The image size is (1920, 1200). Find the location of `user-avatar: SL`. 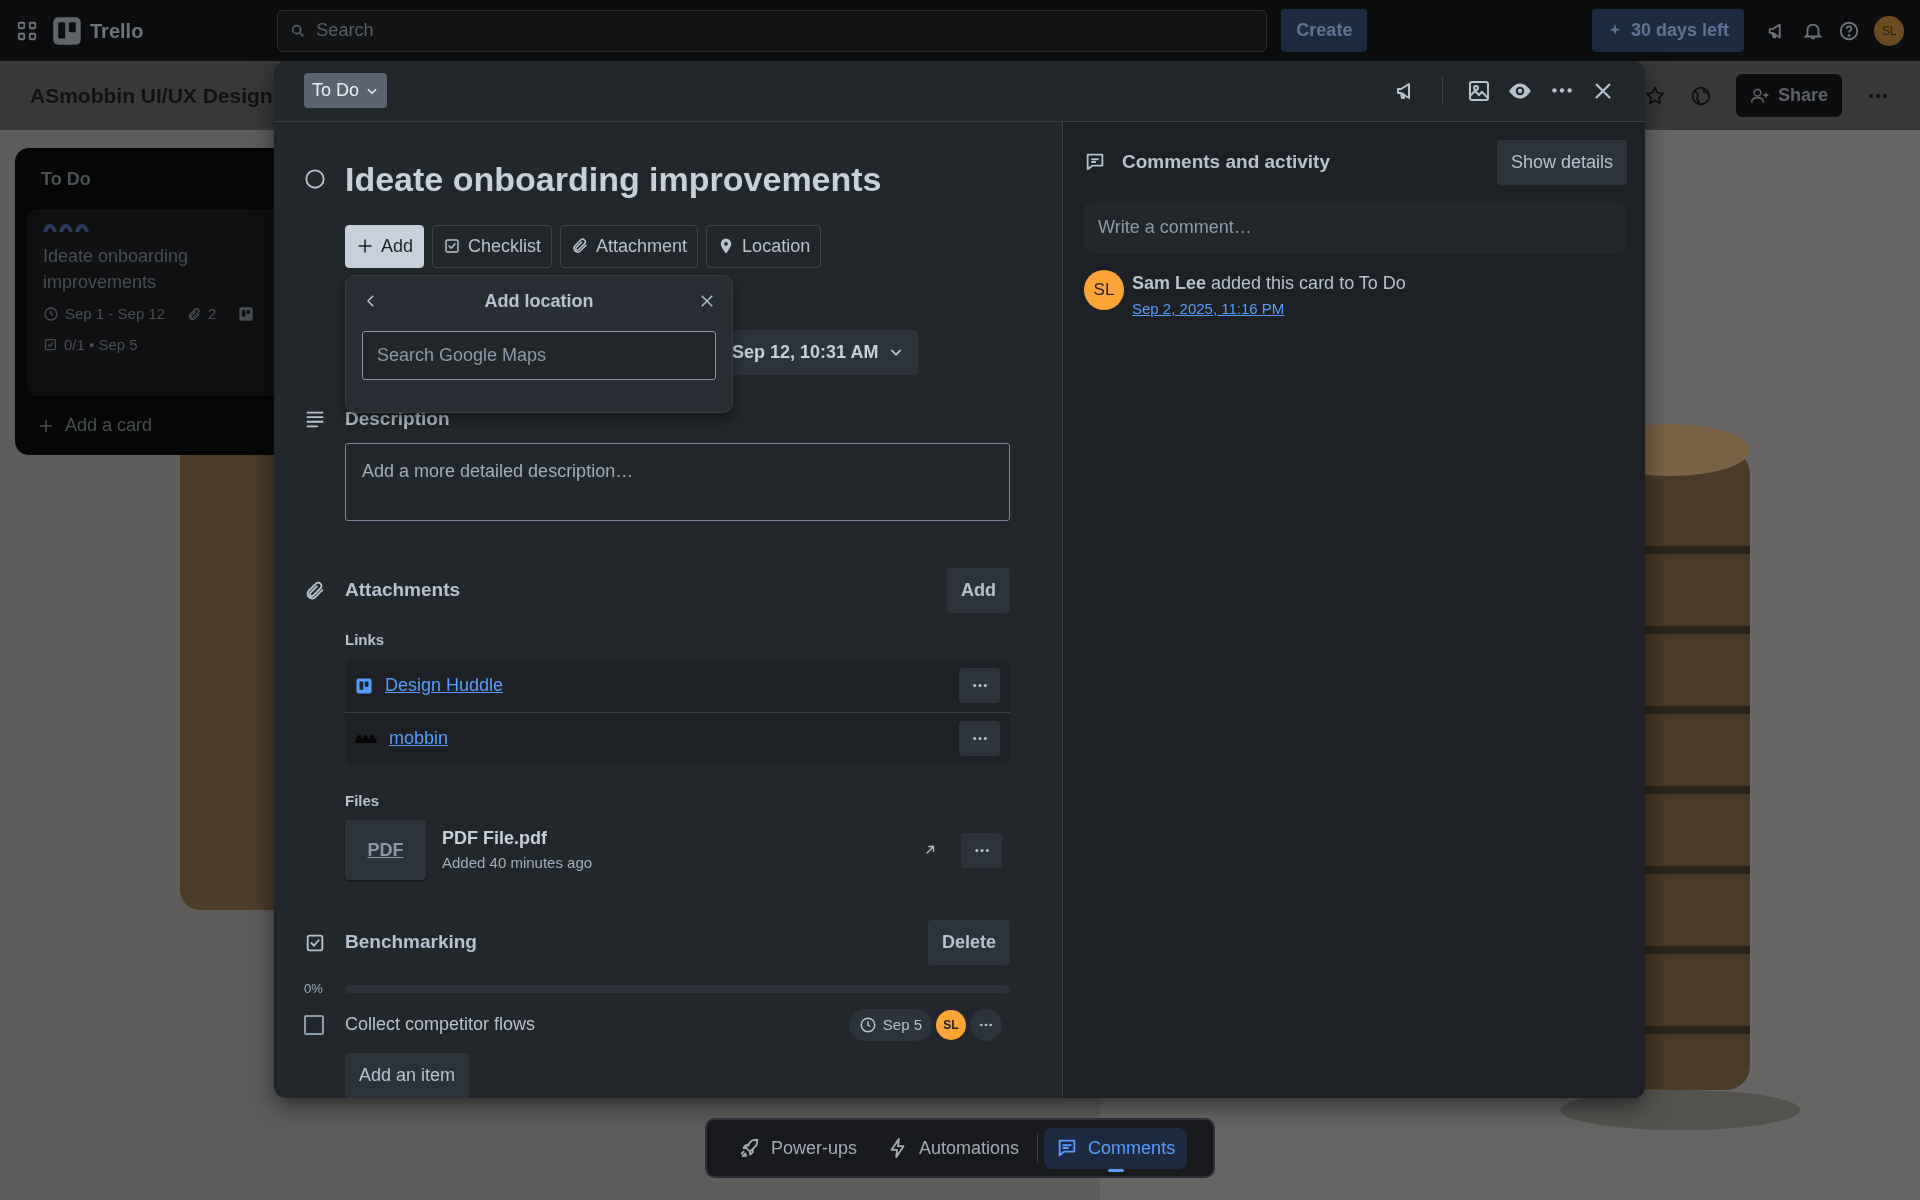

user-avatar: SL is located at coordinates (1104, 289).